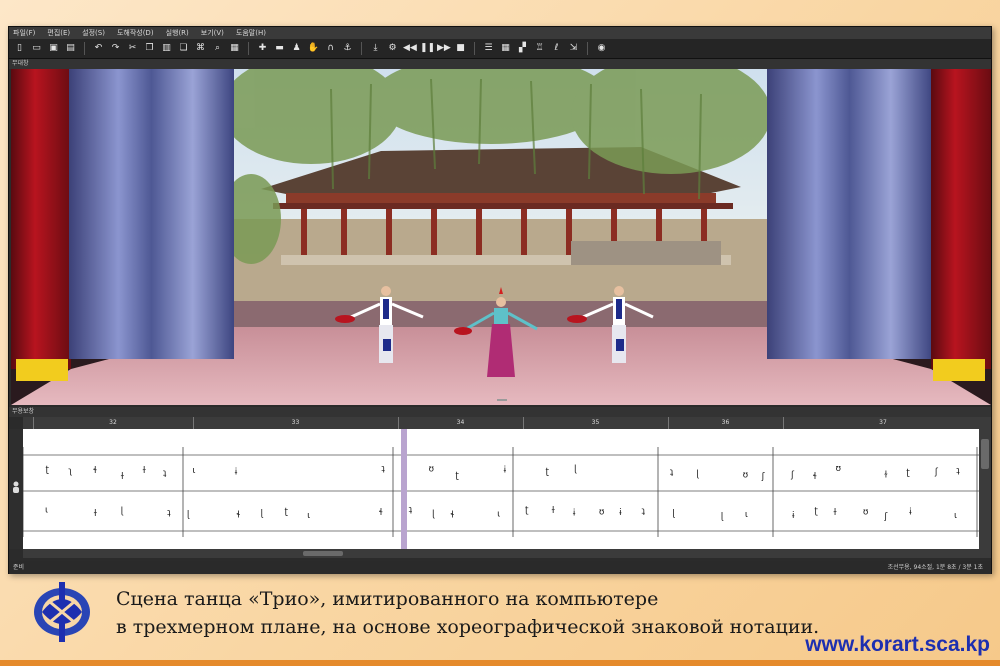  Describe the element at coordinates (212, 33) in the screenshot. I see `menu-view: 보기(V)` at that location.